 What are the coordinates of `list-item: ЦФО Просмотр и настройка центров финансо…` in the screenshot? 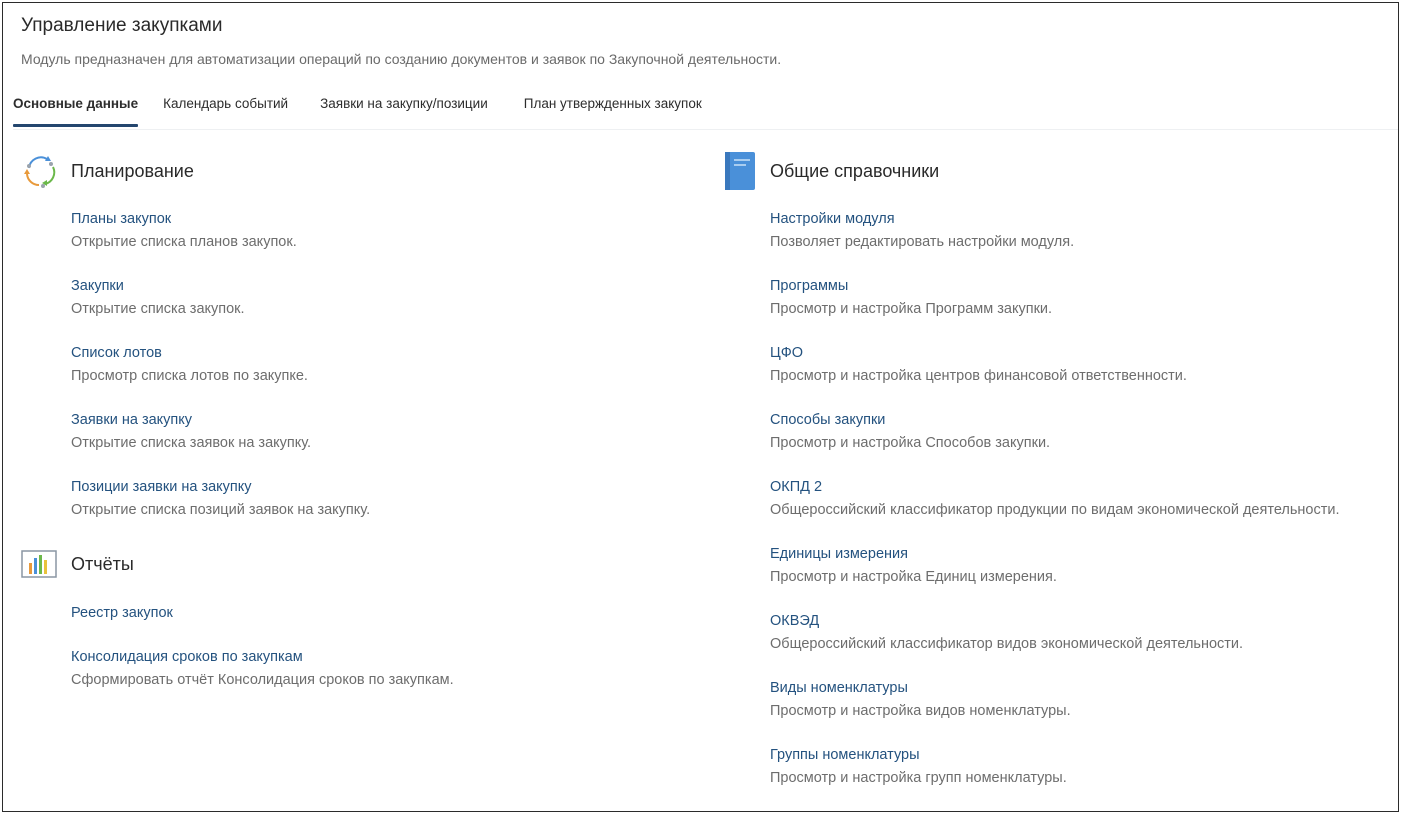 It's located at (1066, 364).